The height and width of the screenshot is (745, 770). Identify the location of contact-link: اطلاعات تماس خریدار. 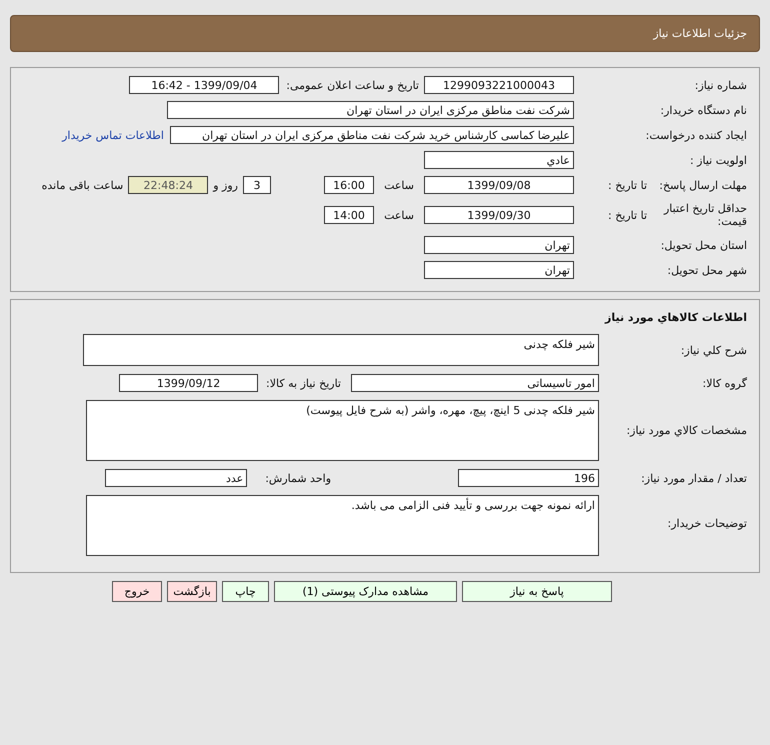
(113, 135).